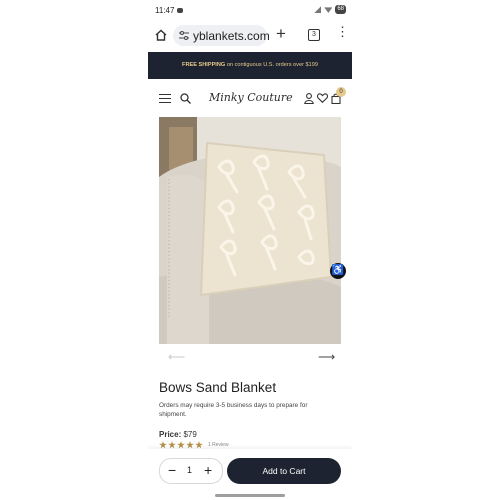 Image resolution: width=500 pixels, height=500 pixels. Describe the element at coordinates (281, 34) in the screenshot. I see `new-tab-icon: +` at that location.